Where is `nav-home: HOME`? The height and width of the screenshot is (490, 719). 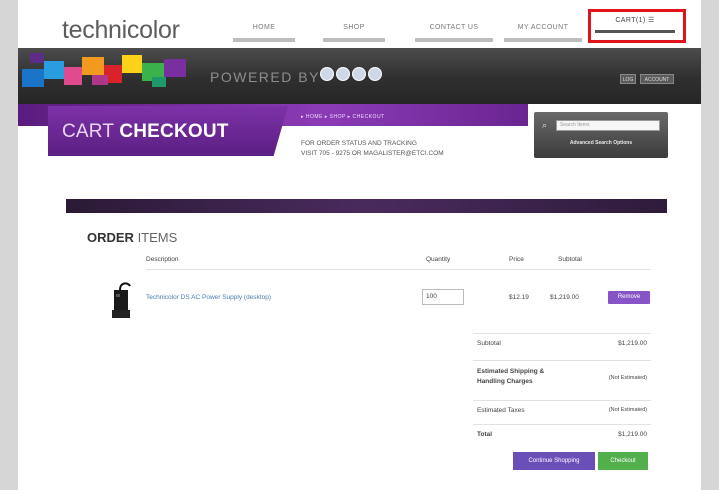
nav-home: HOME is located at coordinates (264, 32).